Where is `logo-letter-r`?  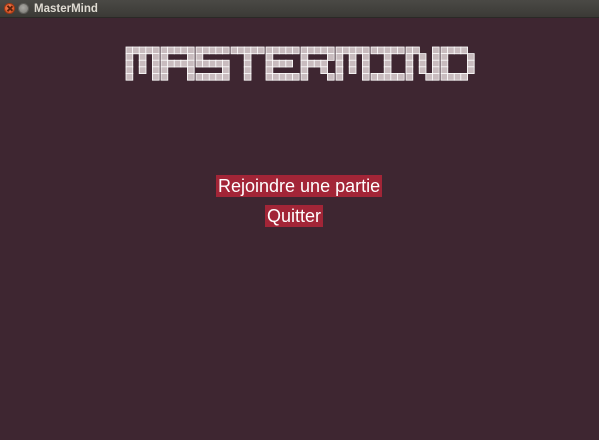 logo-letter-r is located at coordinates (317, 63).